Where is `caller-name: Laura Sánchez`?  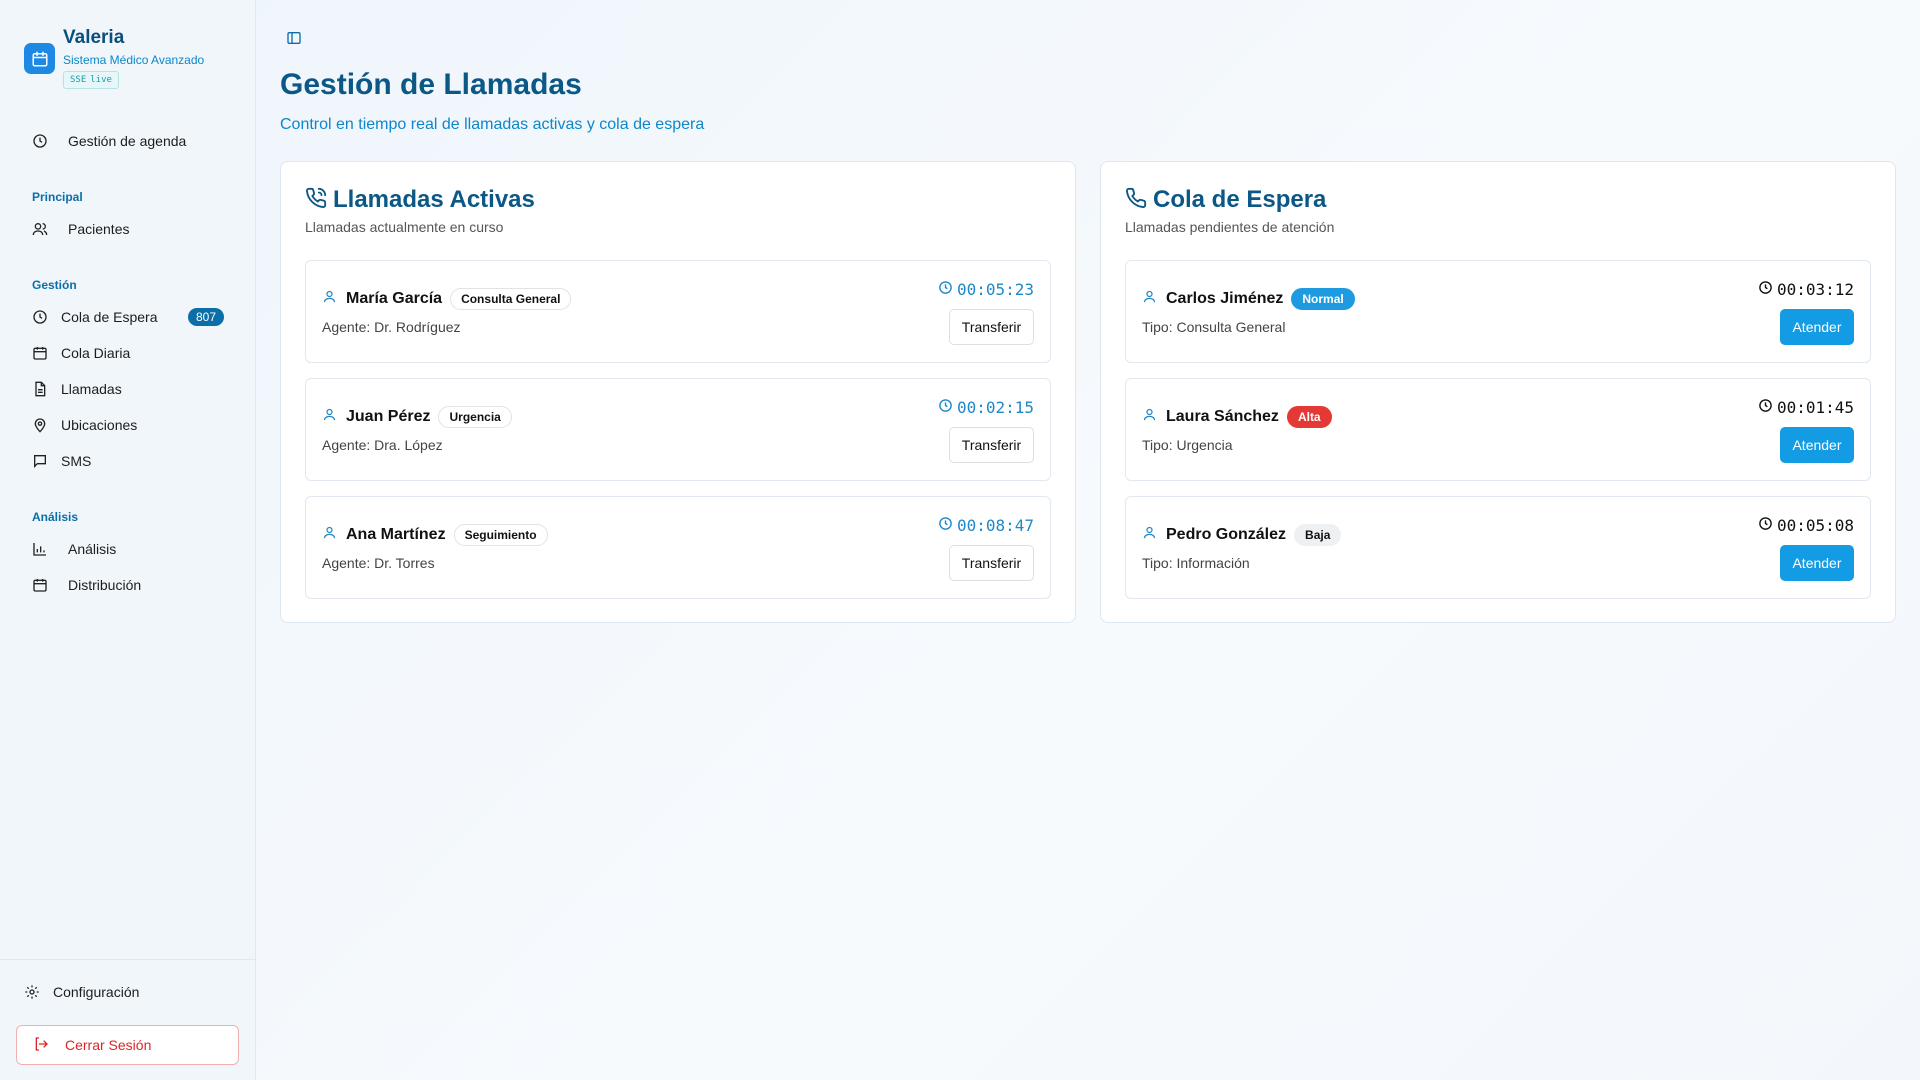
caller-name: Laura Sánchez is located at coordinates (1222, 416).